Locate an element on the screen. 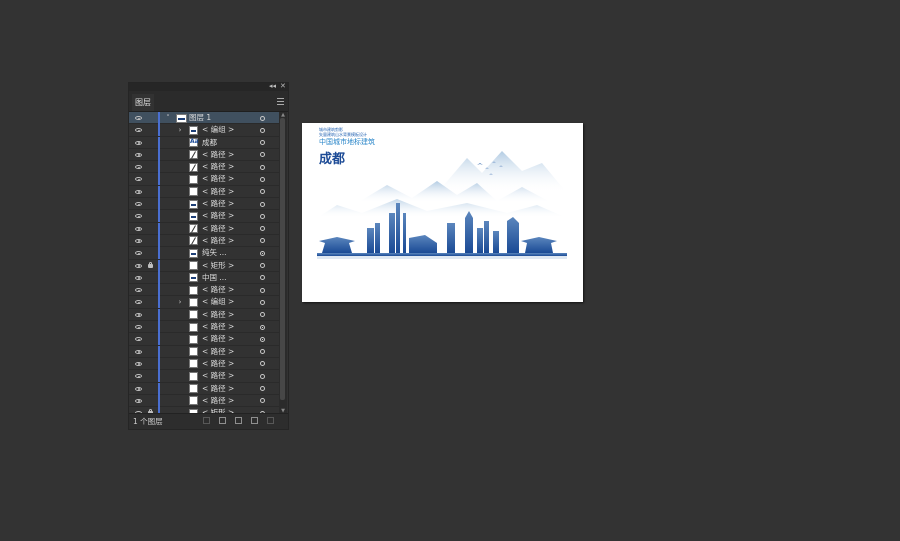 The image size is (900, 541). tab-layers: 图层 is located at coordinates (143, 102).